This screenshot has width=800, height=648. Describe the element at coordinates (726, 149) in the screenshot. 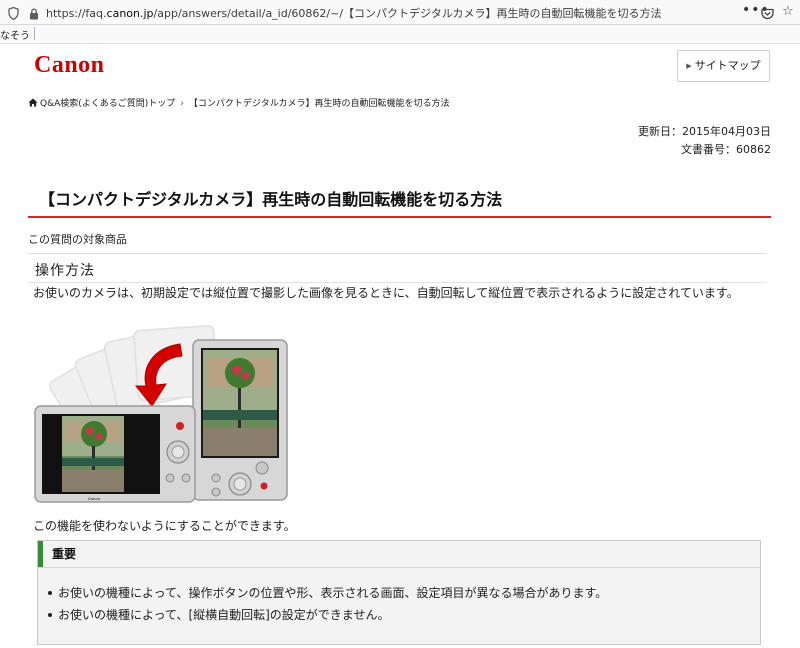

I see `document-number: 文書番号：60862` at that location.